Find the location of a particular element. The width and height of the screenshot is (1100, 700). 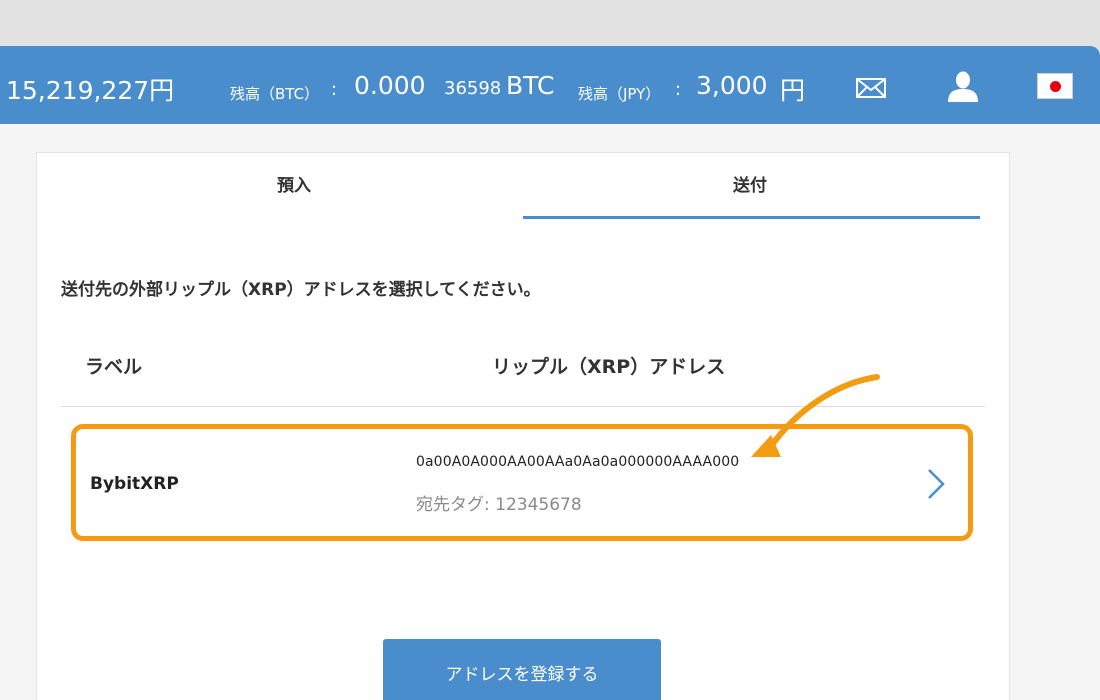

column-header-address: リップル（XRP）アドレス is located at coordinates (609, 367).